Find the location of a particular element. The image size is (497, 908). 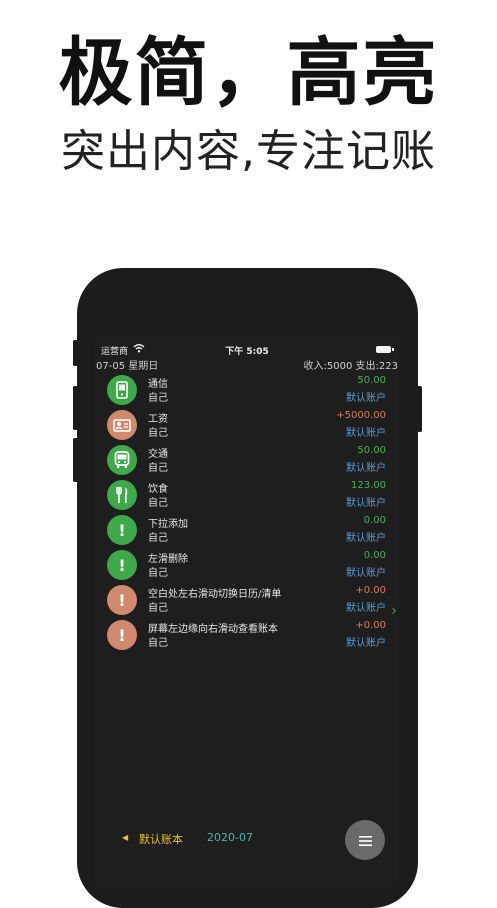

account-book-selector: 默认账本 is located at coordinates (161, 839).